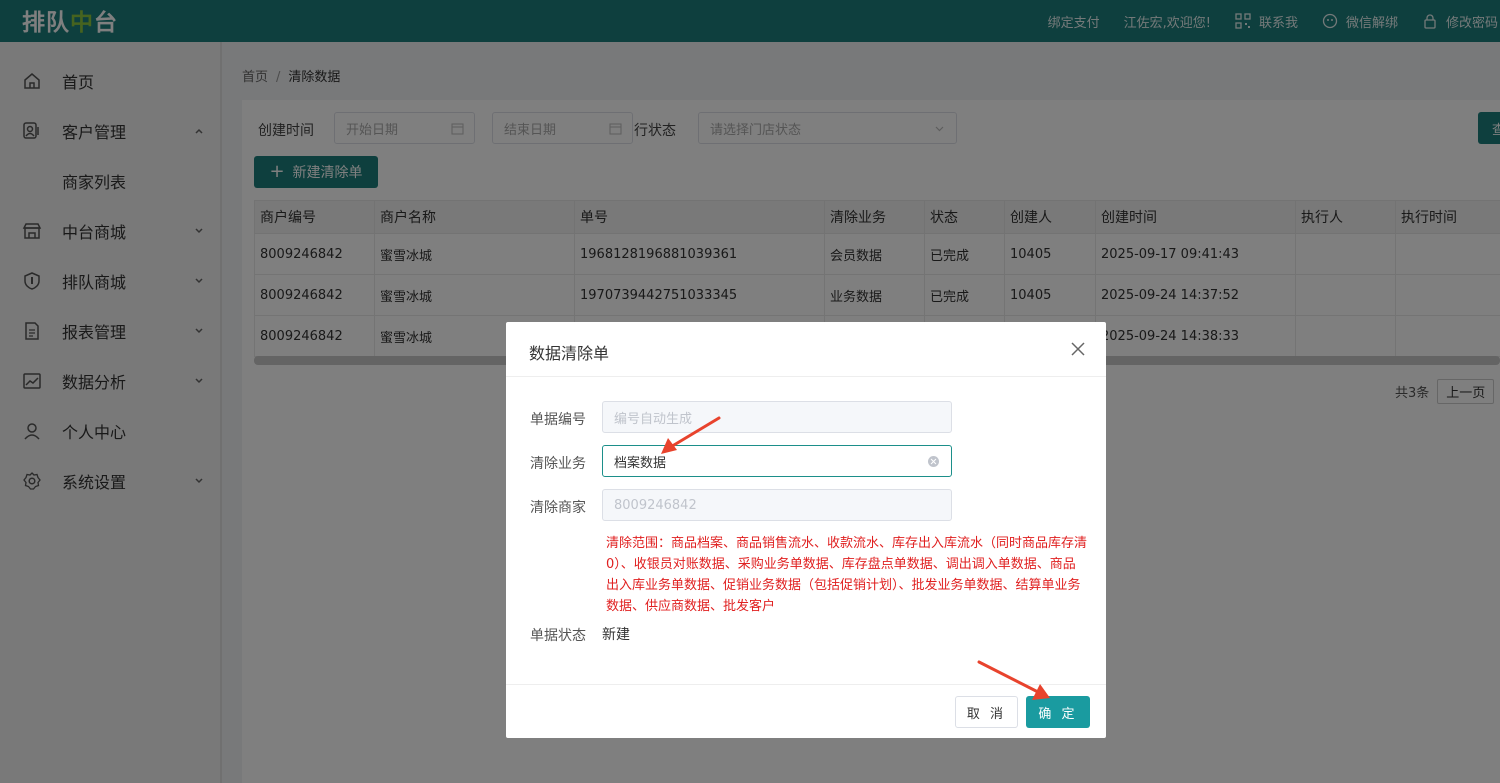  I want to click on clear-selection-icon, so click(933, 461).